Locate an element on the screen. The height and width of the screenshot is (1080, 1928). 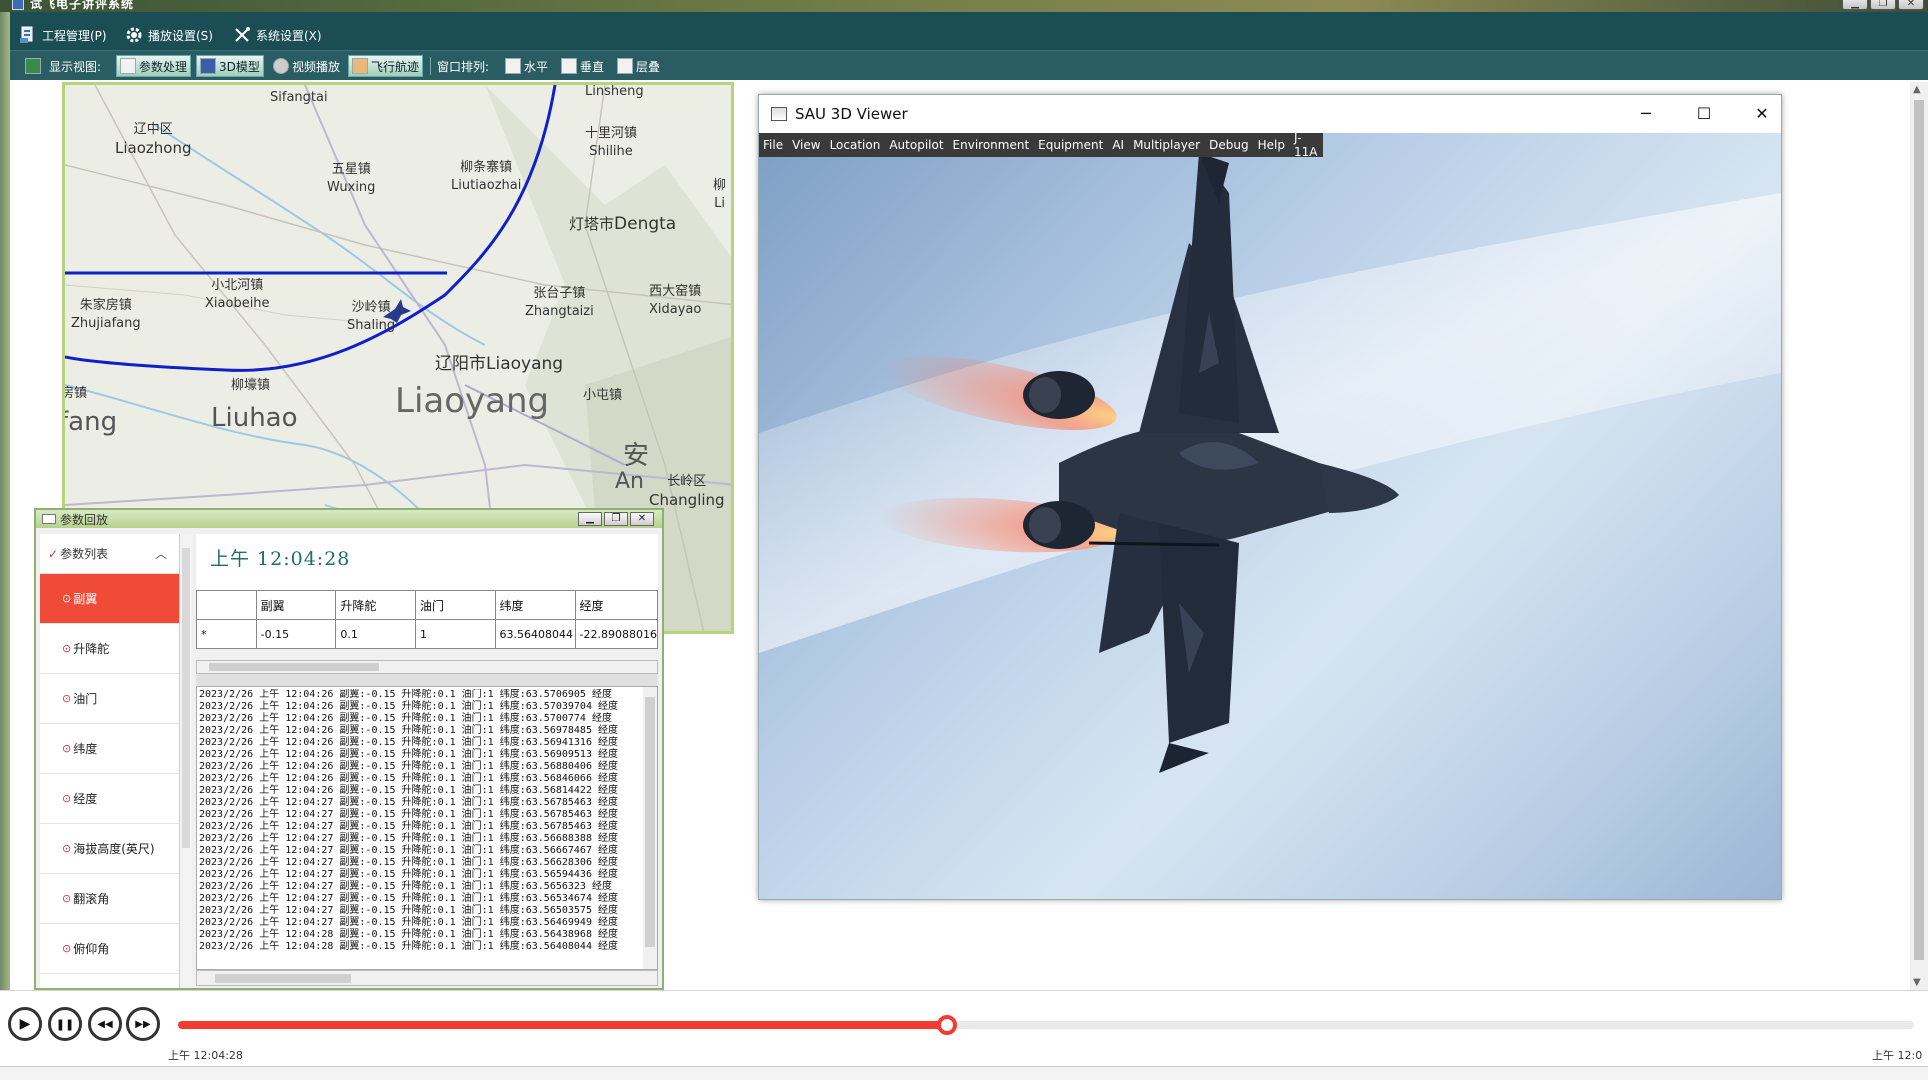
viewer-menu-item: J-11A is located at coordinates (1305, 145).